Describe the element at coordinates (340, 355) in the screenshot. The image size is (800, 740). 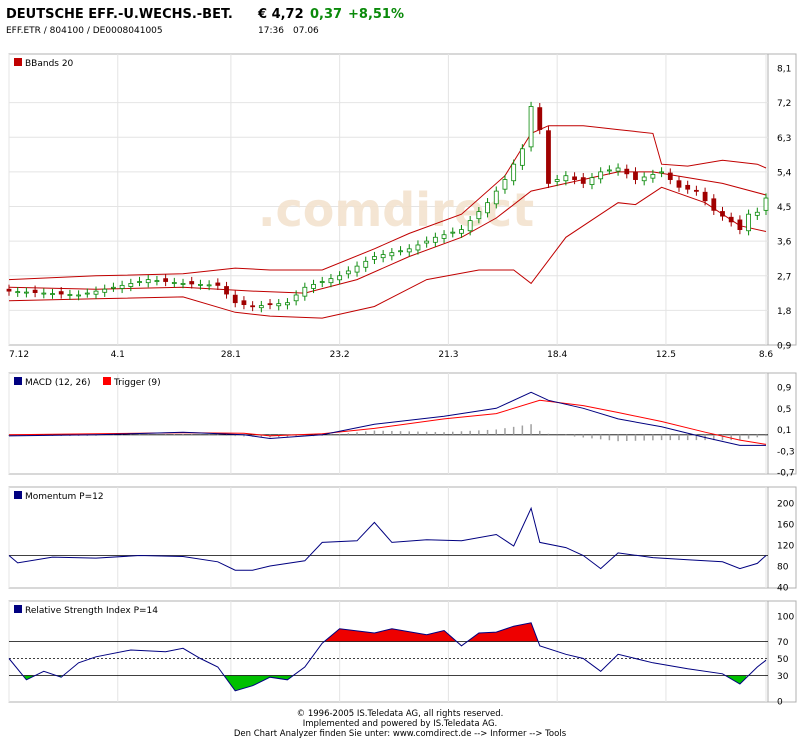
I see `x-tick-label: 23.2` at that location.